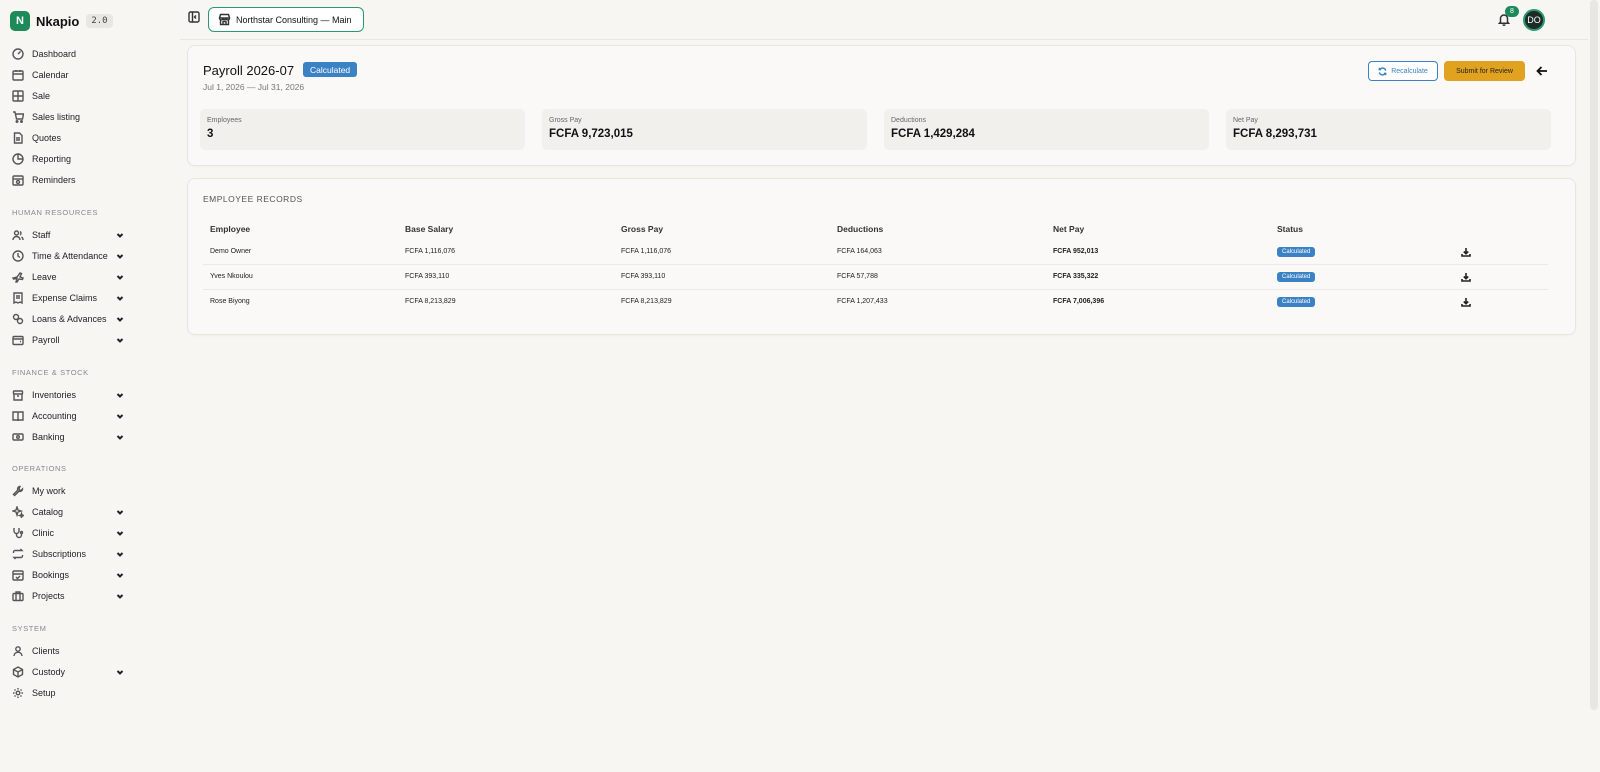 This screenshot has height=772, width=1600. Describe the element at coordinates (18, 298) in the screenshot. I see `receipt-icon` at that location.